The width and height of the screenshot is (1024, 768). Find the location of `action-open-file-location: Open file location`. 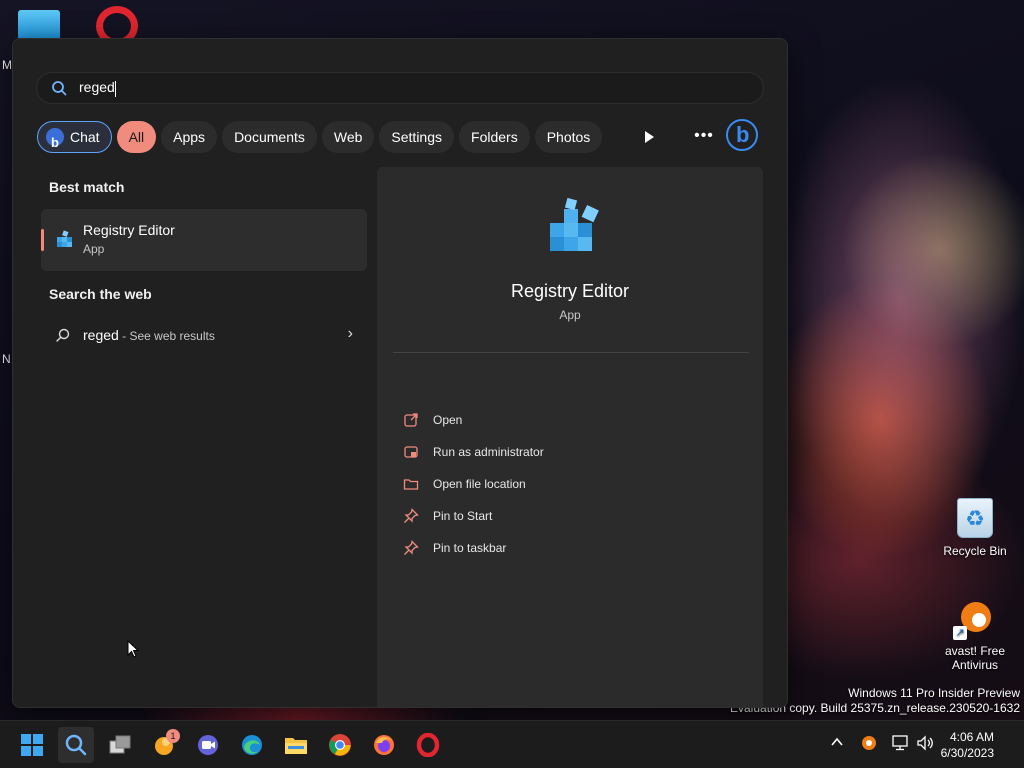

action-open-file-location: Open file location is located at coordinates (464, 484).